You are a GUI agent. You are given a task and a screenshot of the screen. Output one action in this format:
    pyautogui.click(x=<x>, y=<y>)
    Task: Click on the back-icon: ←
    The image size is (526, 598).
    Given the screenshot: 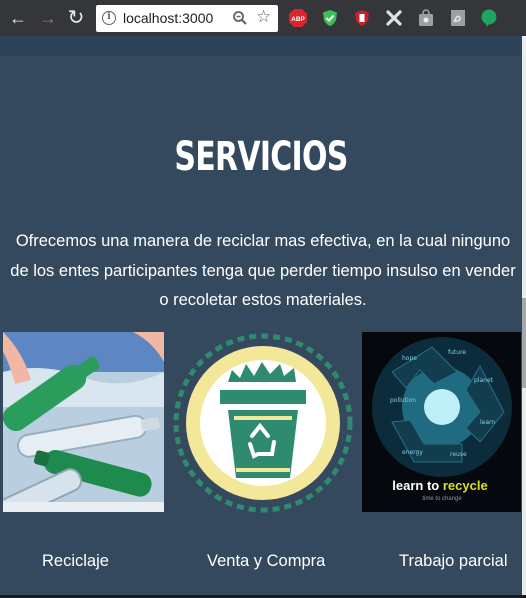 What is the action you would take?
    pyautogui.click(x=18, y=18)
    